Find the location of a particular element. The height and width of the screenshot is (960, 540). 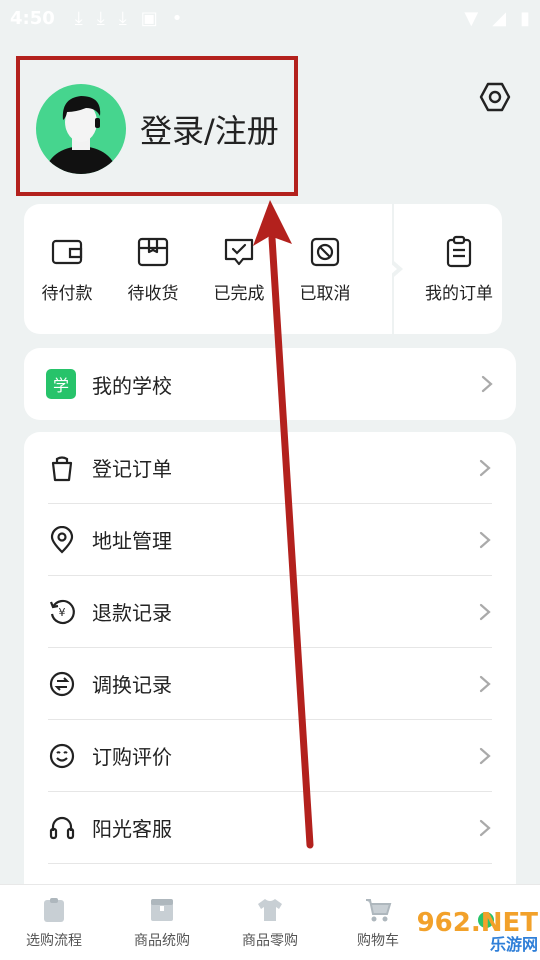

smile-icon is located at coordinates (62, 755).